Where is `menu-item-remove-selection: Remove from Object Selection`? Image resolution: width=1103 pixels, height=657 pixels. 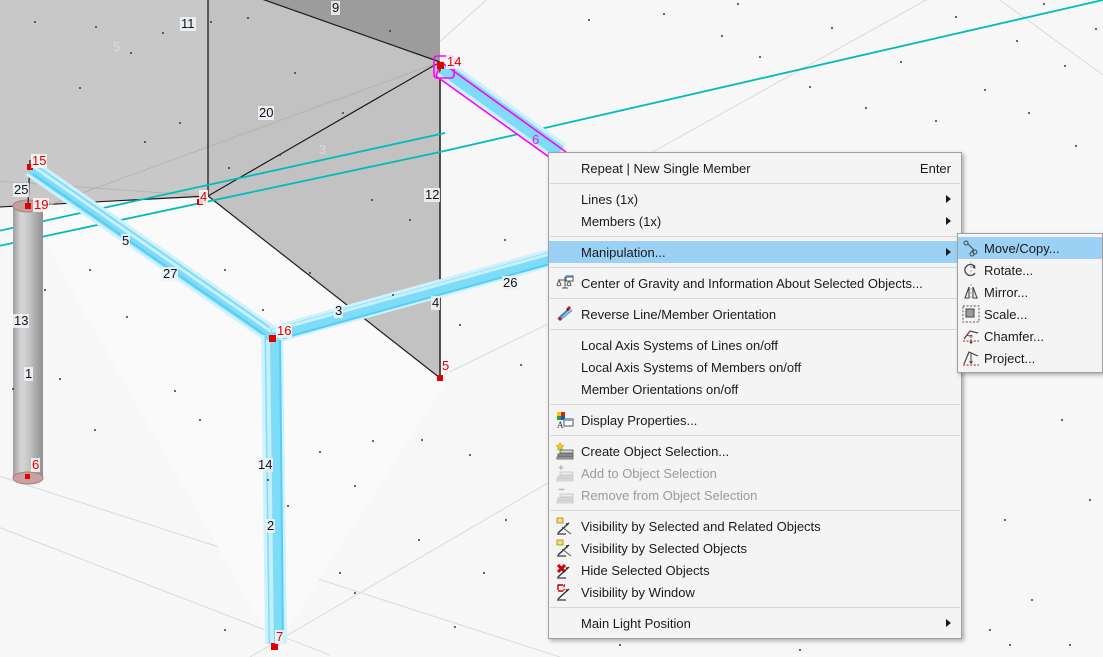
menu-item-remove-selection: Remove from Object Selection is located at coordinates (755, 495).